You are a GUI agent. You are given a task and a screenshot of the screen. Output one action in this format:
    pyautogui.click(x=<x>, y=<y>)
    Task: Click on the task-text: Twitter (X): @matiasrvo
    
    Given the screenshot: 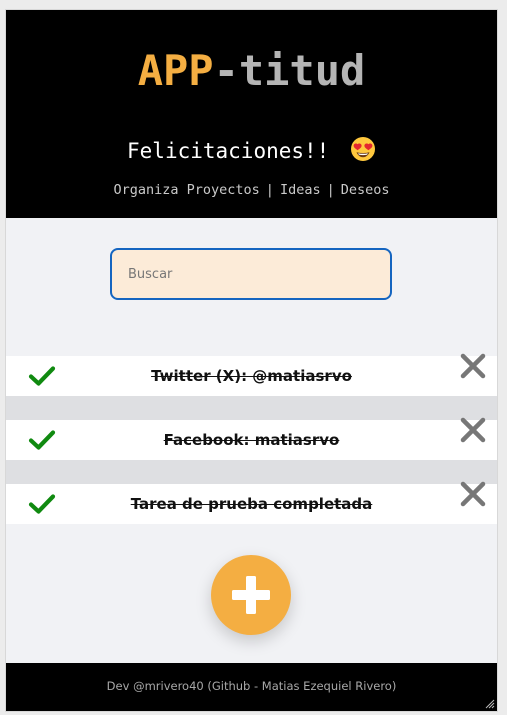 What is the action you would take?
    pyautogui.click(x=251, y=376)
    